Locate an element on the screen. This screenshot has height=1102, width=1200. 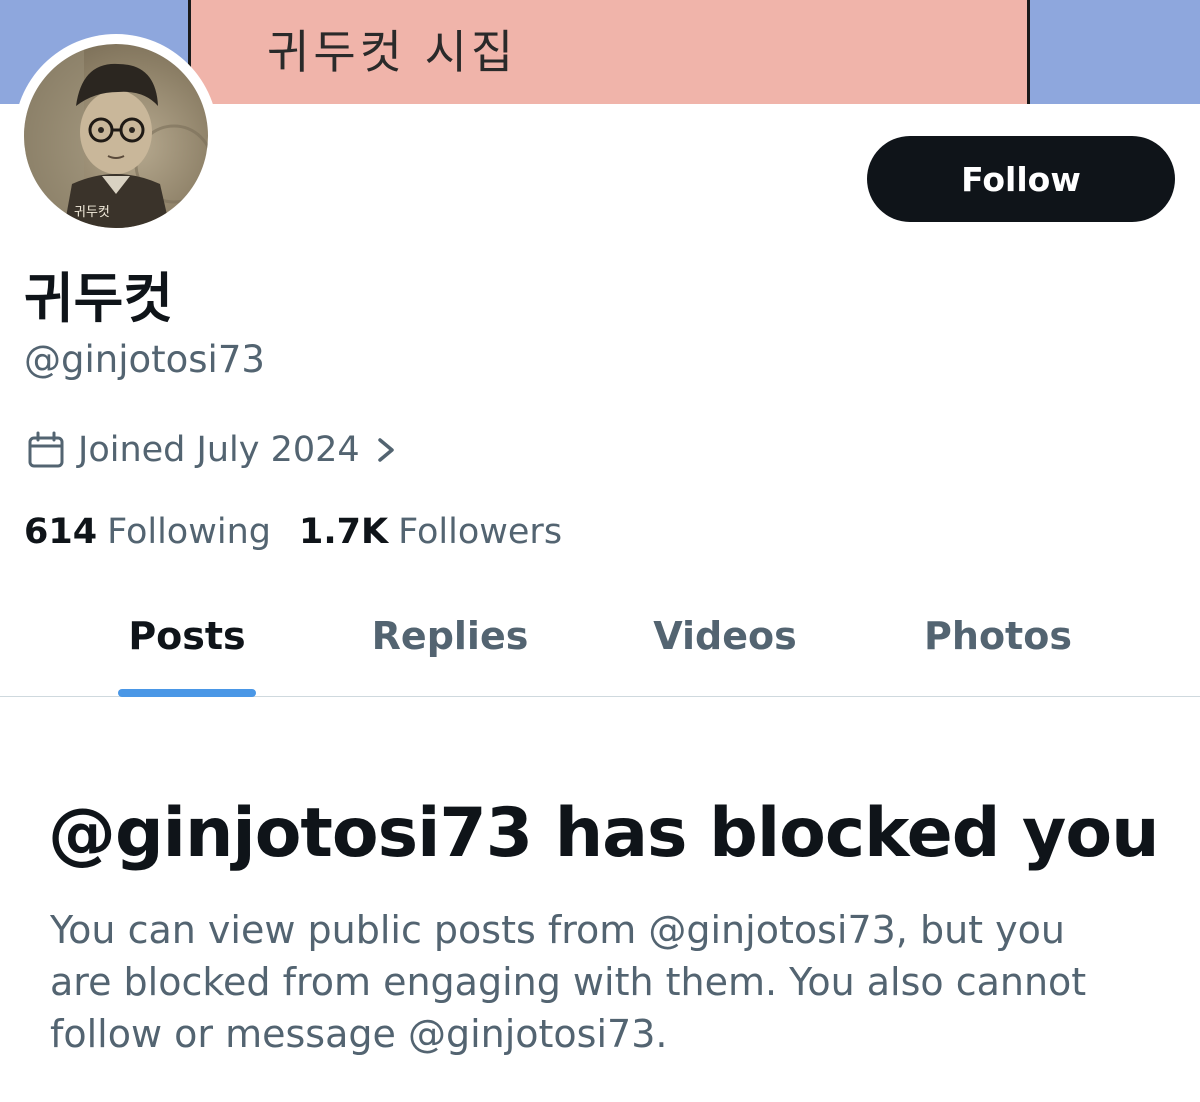
joined-date: Joined July 2024 is located at coordinates (212, 450).